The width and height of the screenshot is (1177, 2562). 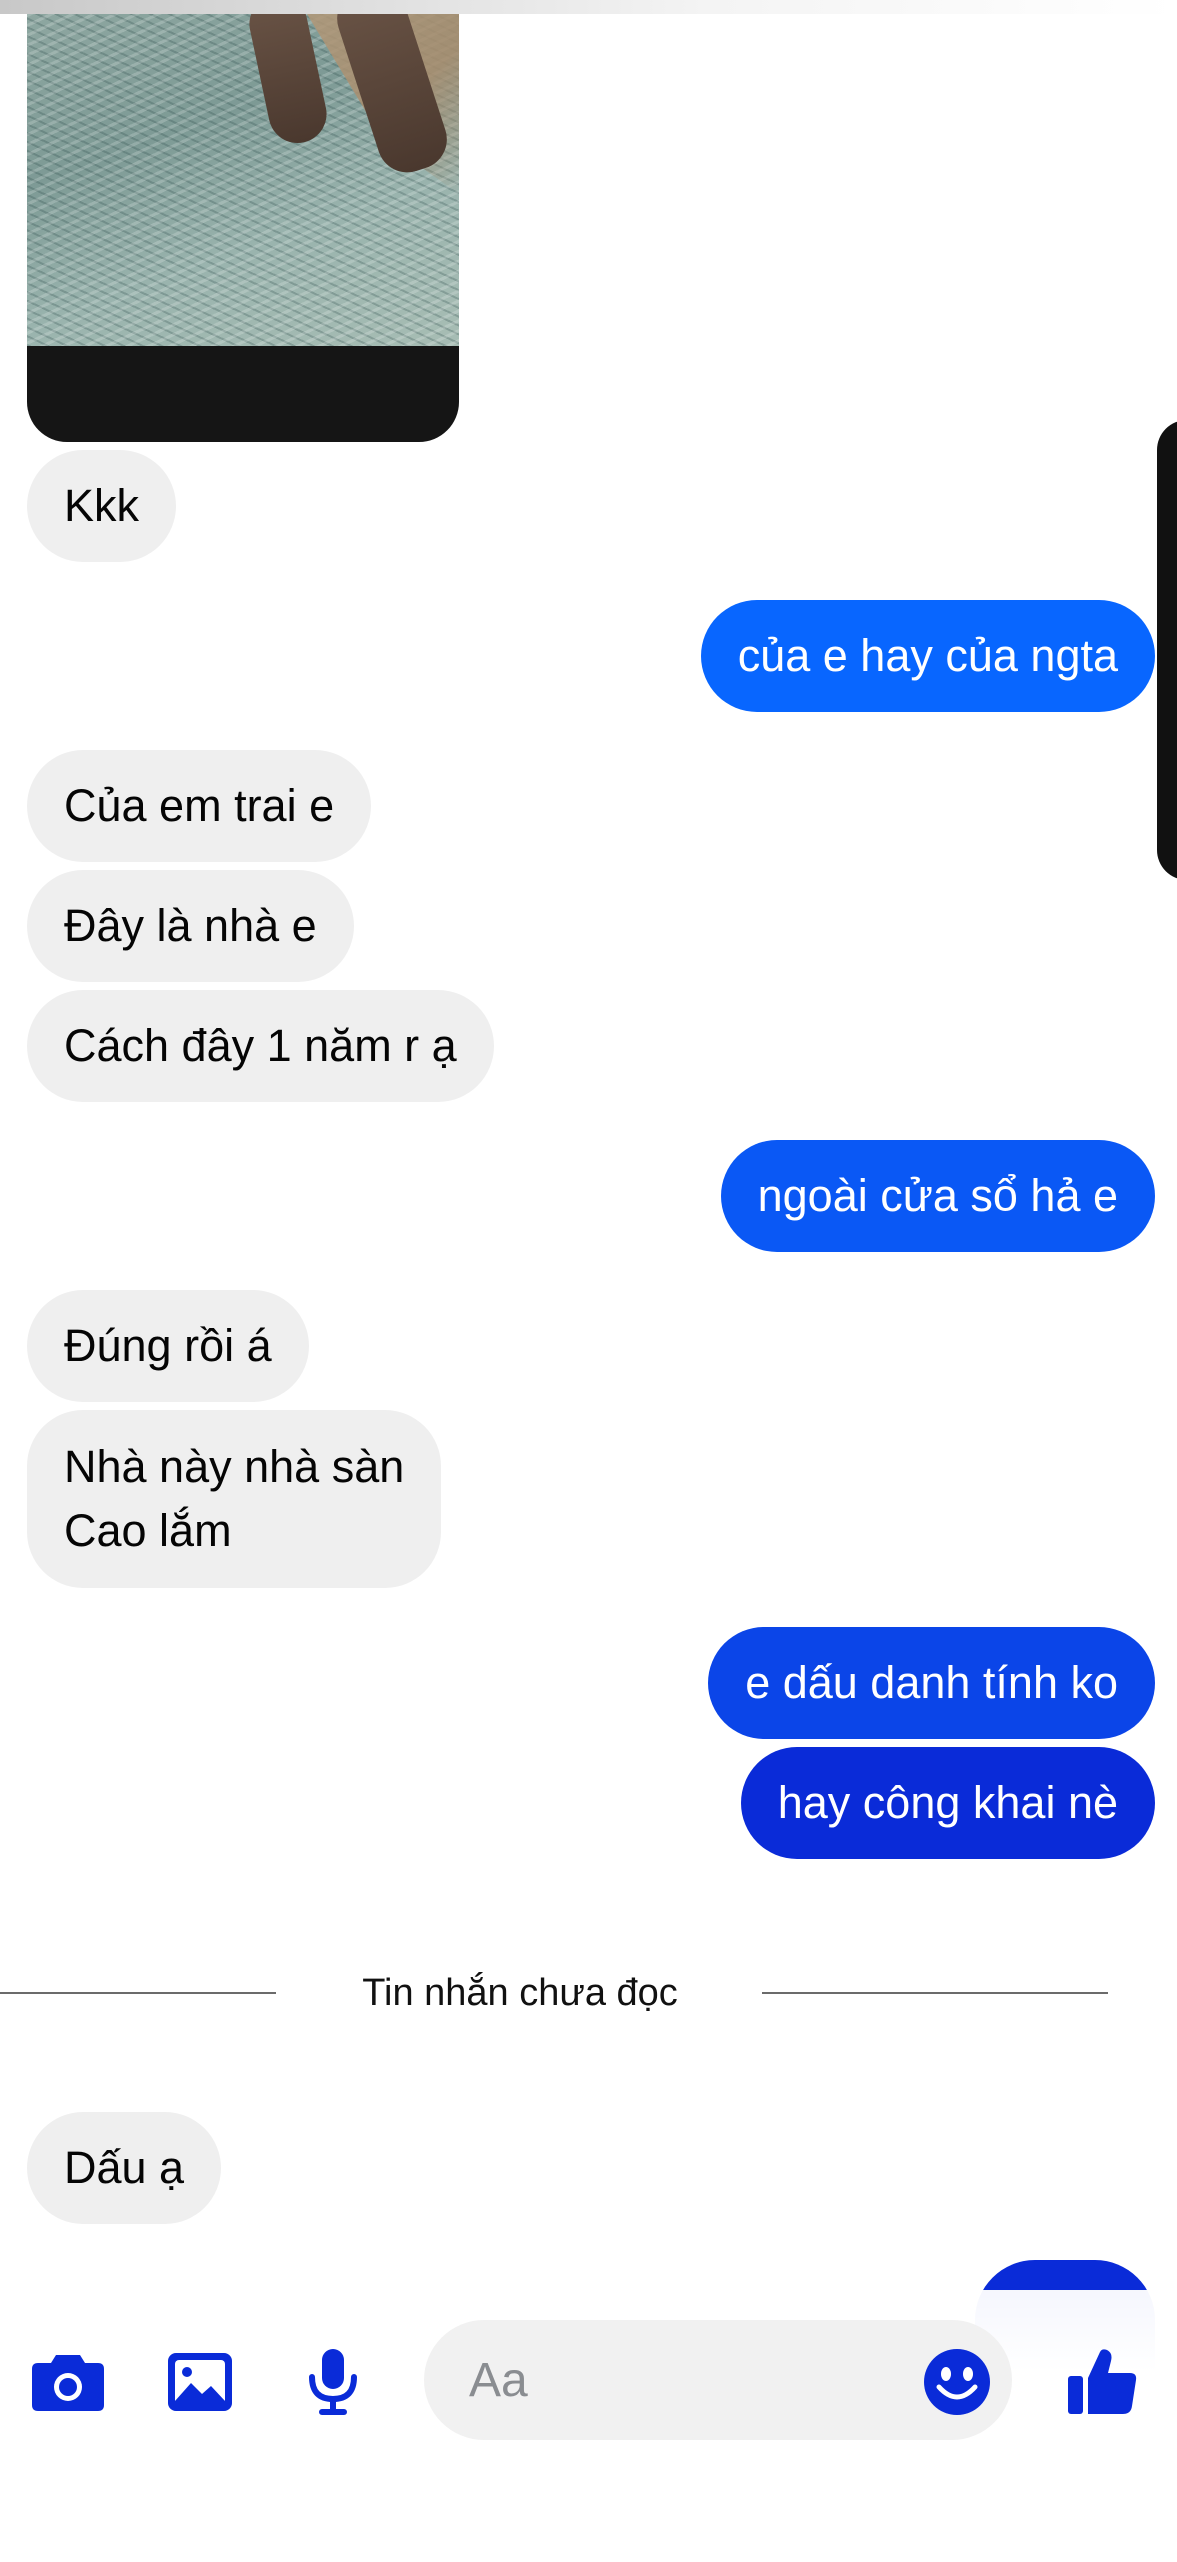 I want to click on message-text: Của em trai e, so click(x=199, y=805).